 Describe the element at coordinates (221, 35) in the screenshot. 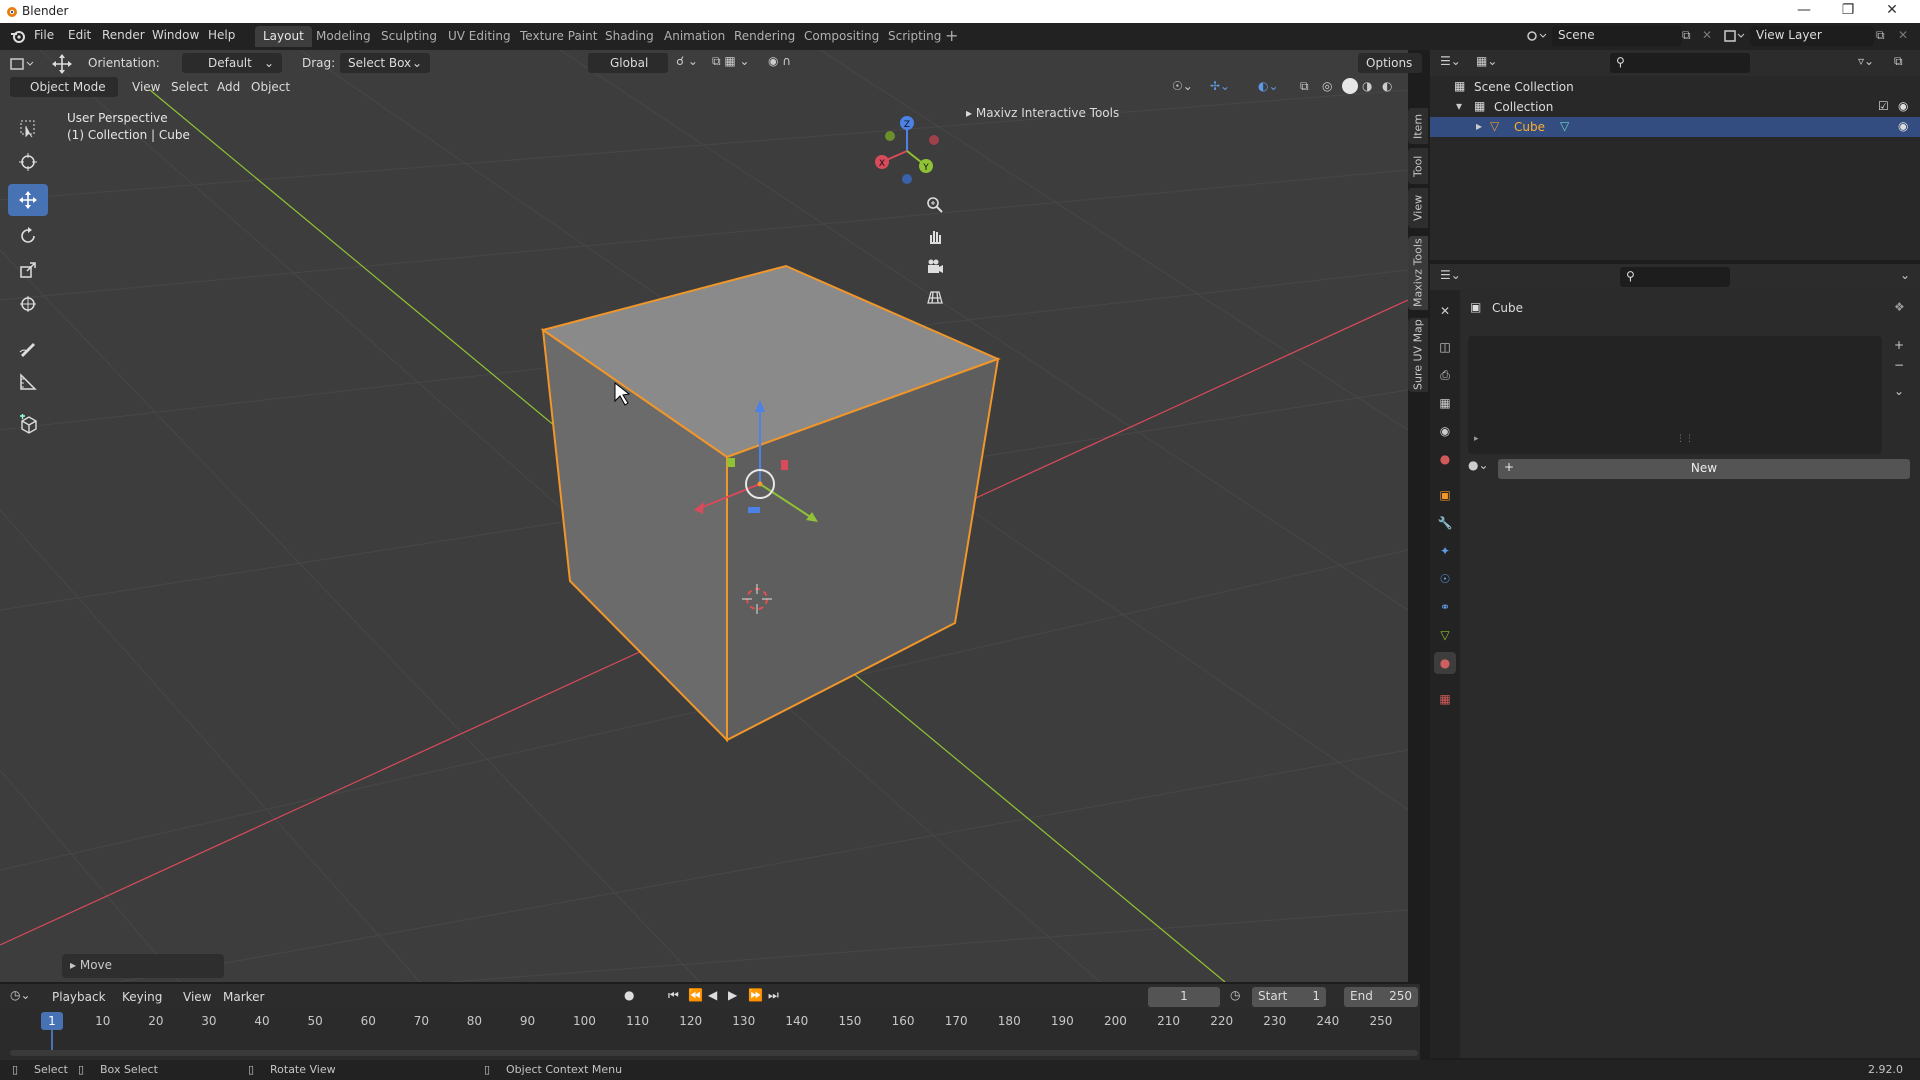

I see `menu-help: Help` at that location.